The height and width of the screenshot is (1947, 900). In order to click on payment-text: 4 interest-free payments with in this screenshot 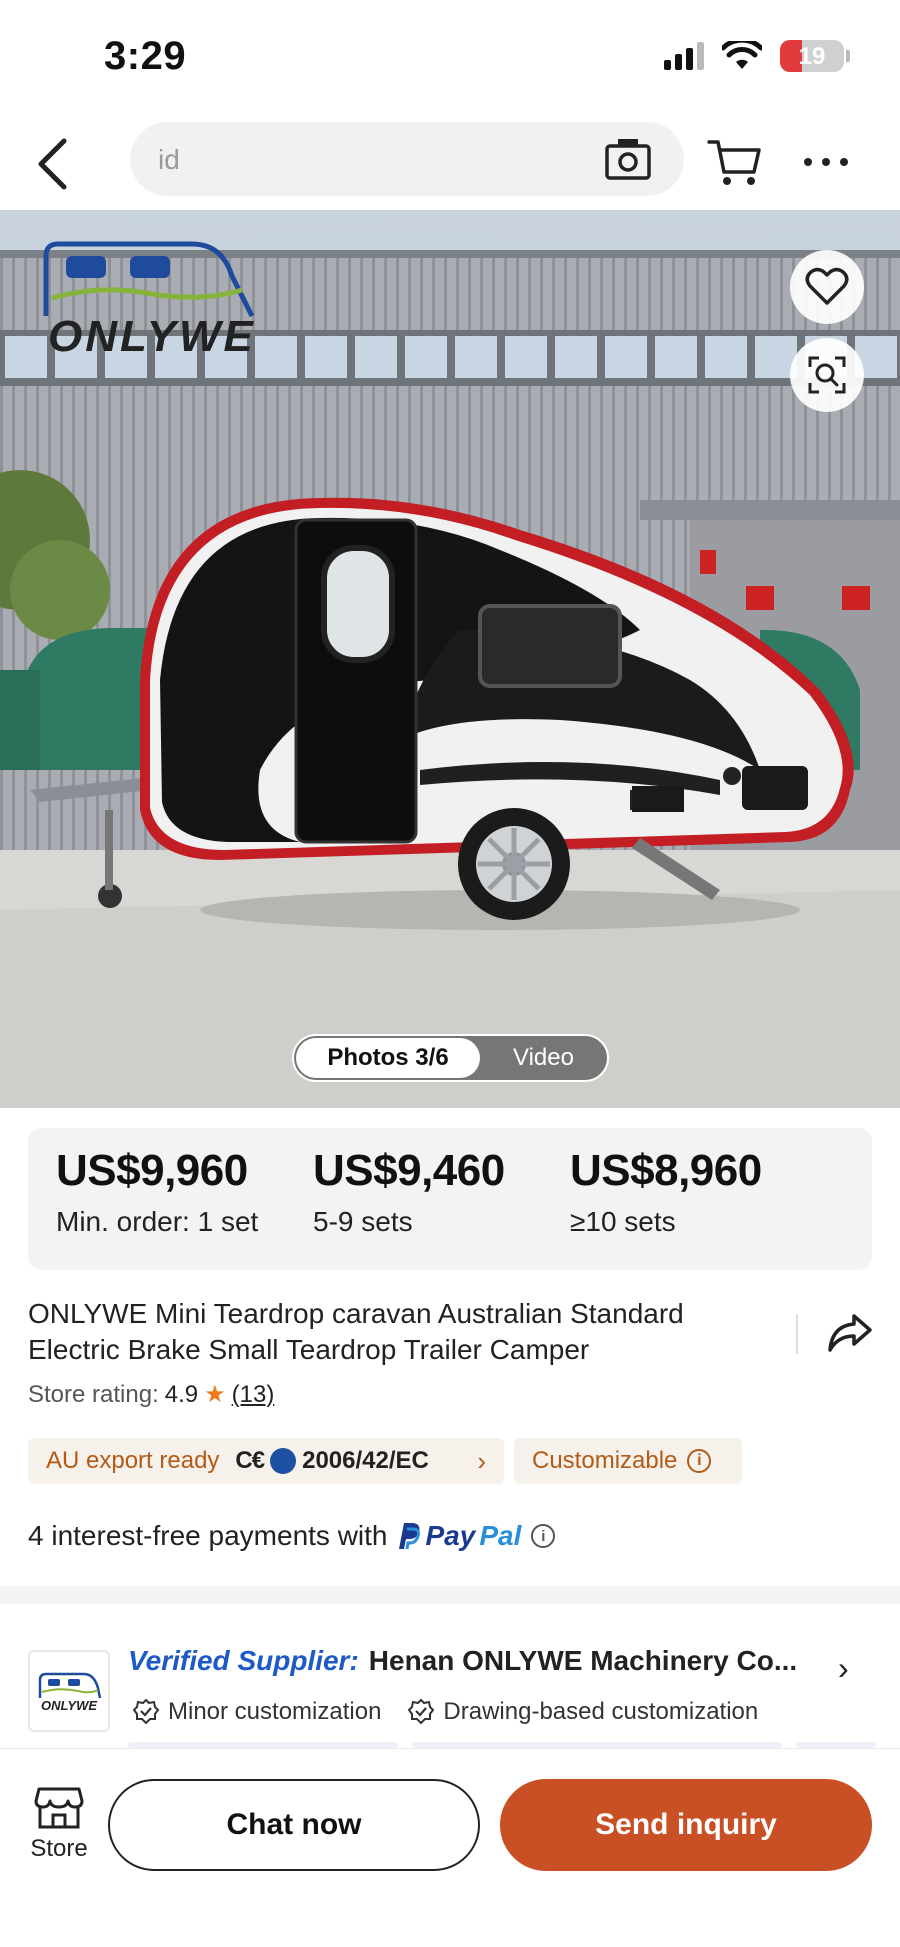, I will do `click(208, 1535)`.